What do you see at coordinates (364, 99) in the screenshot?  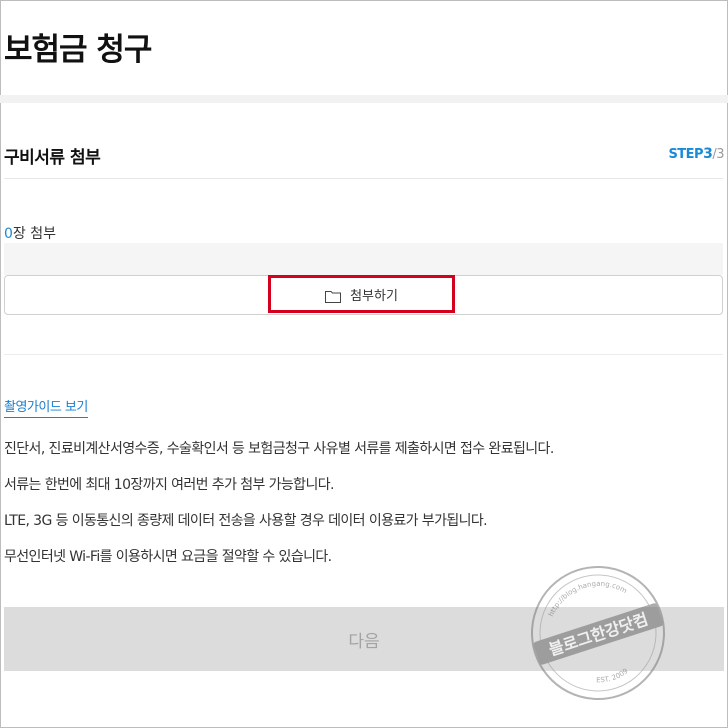 I see `title-divider` at bounding box center [364, 99].